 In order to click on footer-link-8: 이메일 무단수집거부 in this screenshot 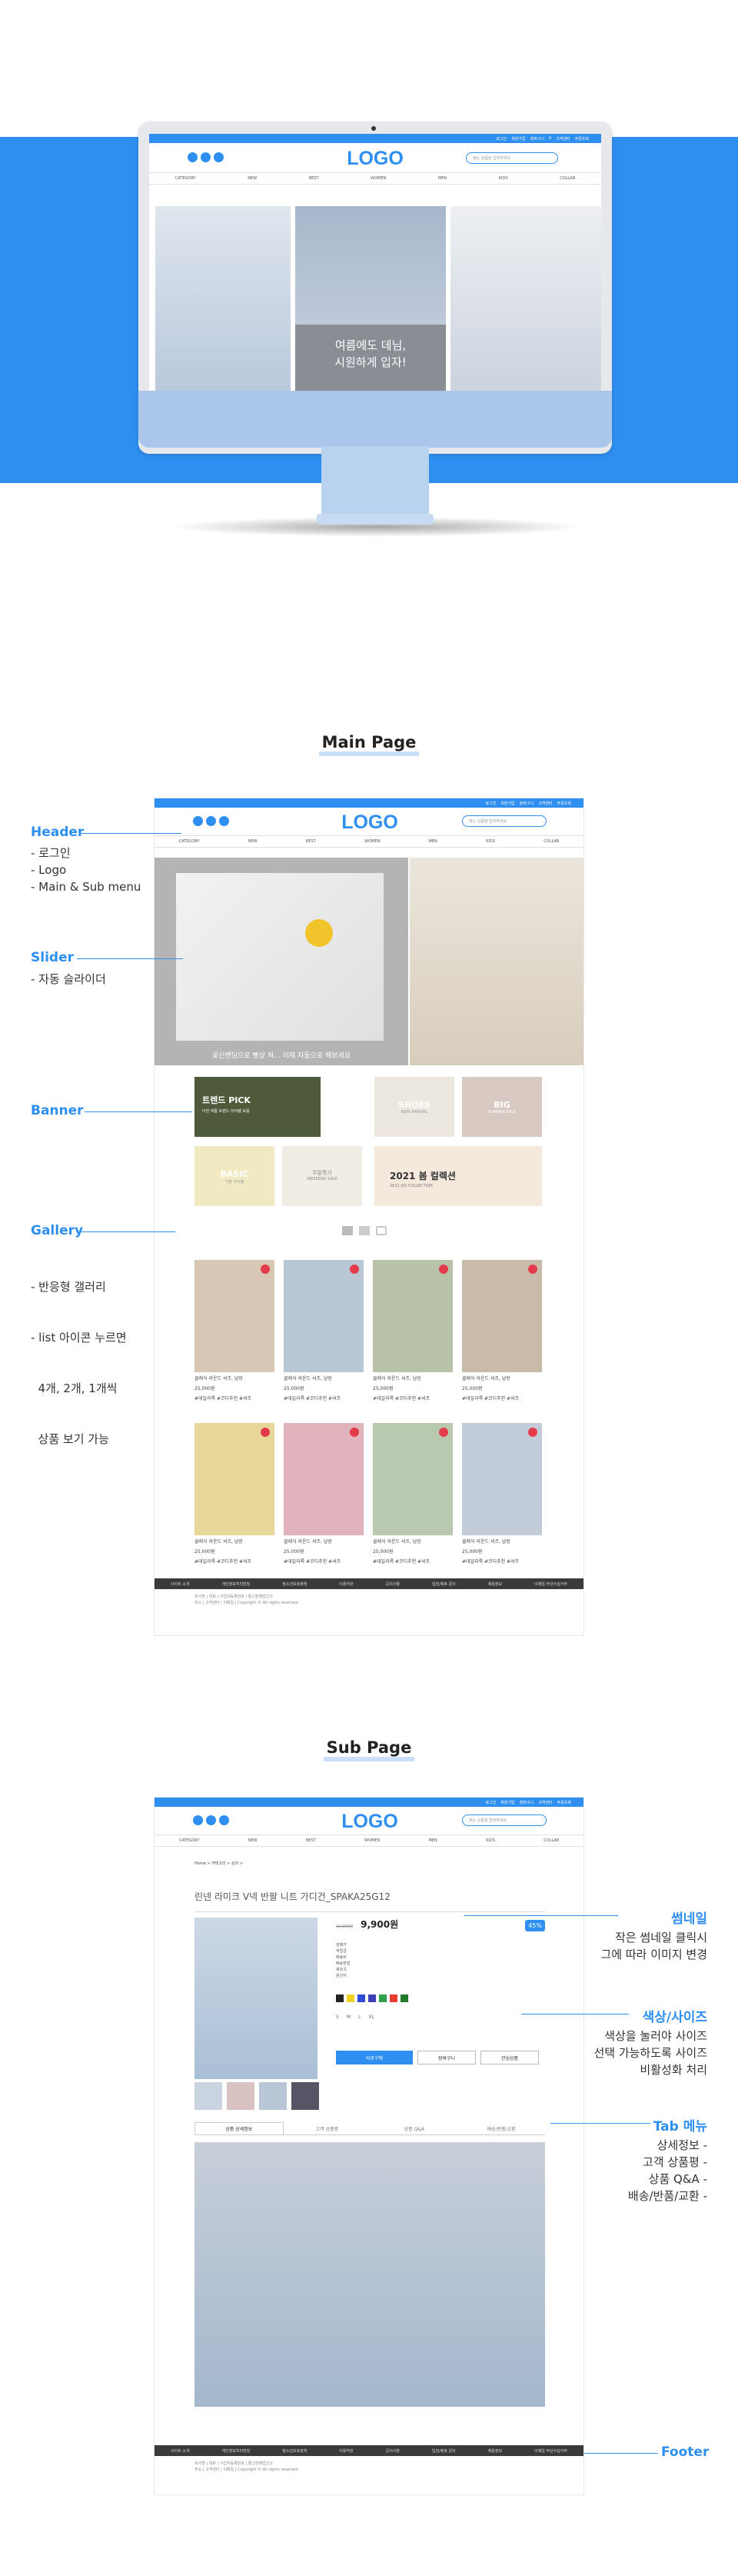, I will do `click(550, 1584)`.